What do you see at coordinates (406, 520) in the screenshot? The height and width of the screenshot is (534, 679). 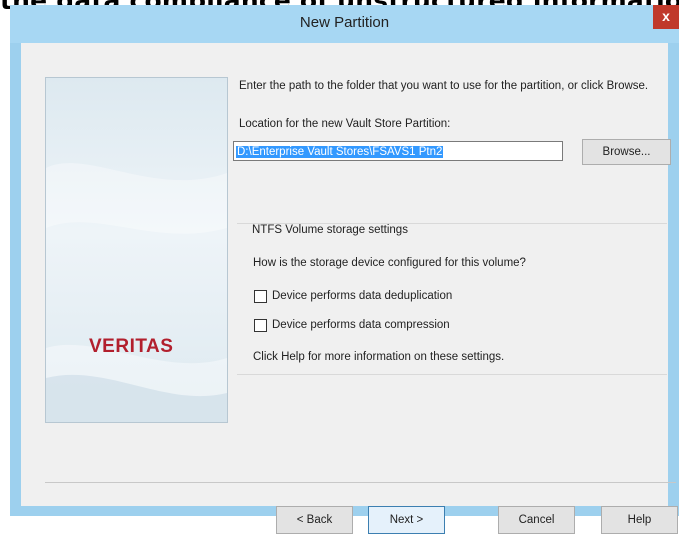 I see `next-button: Next >` at bounding box center [406, 520].